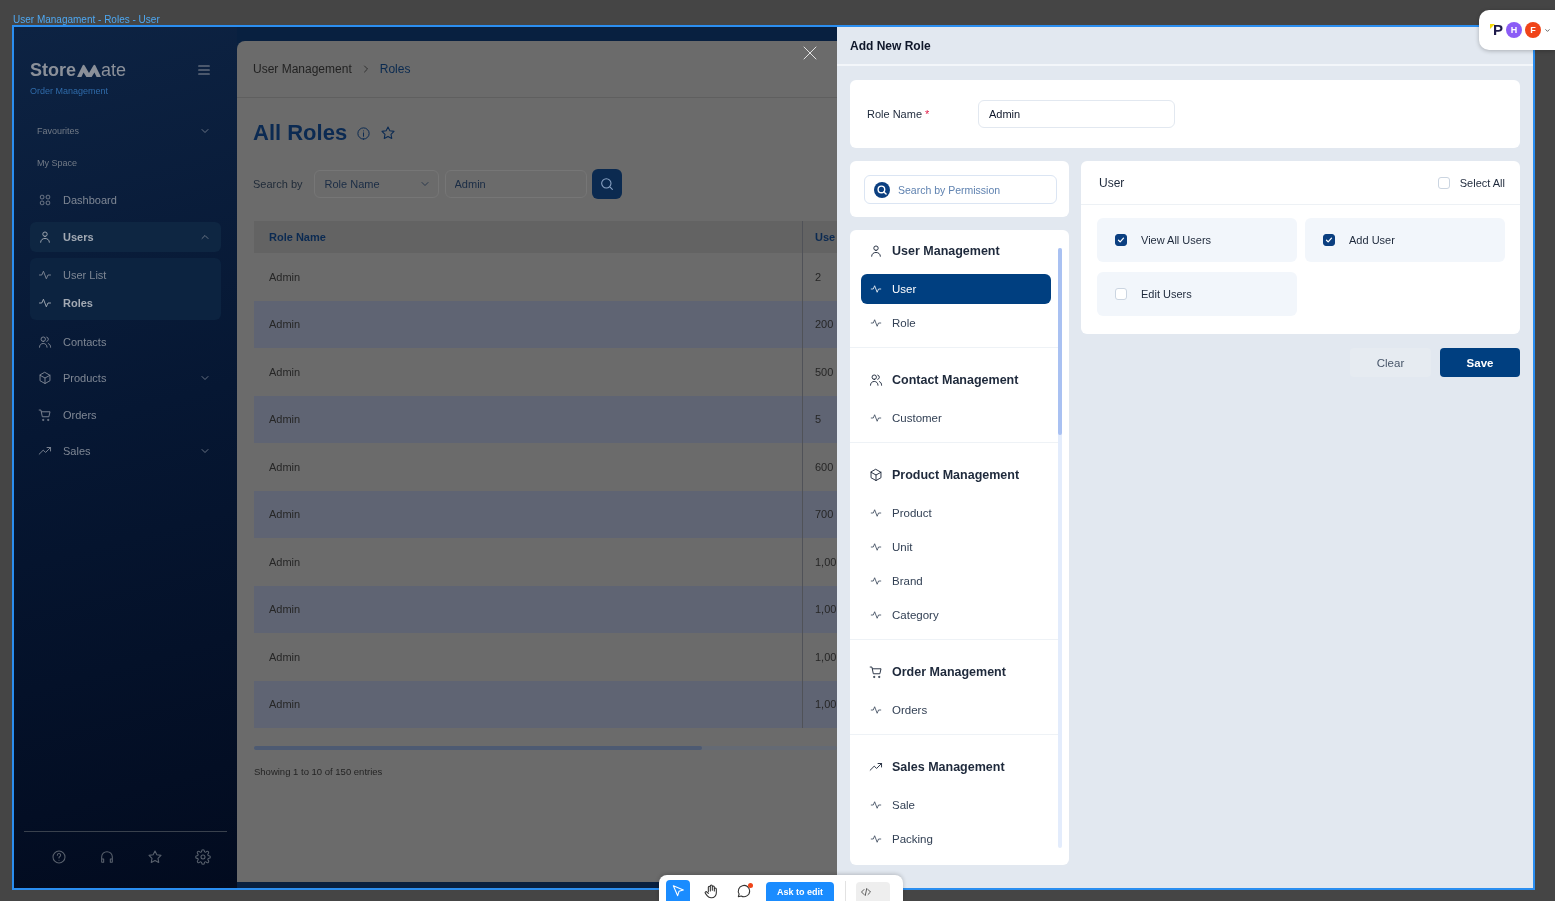 Image resolution: width=1555 pixels, height=901 pixels. Describe the element at coordinates (1547, 30) in the screenshot. I see `caret-icon` at that location.